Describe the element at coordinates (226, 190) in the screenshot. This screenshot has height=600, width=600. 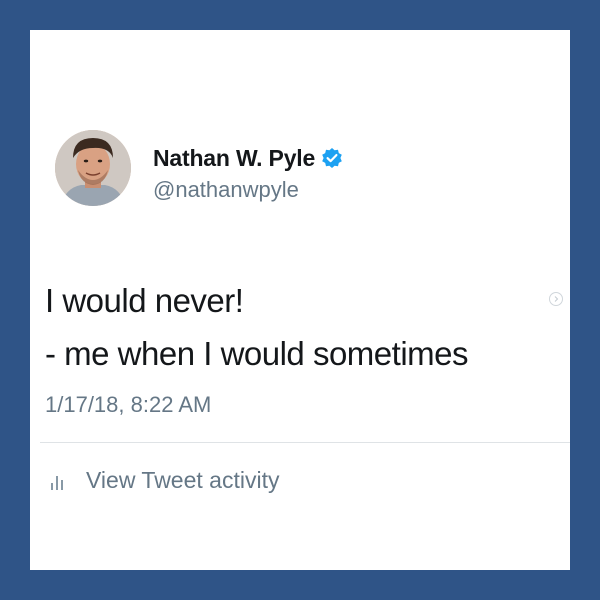
I see `author-handle: @nathanwpyle` at that location.